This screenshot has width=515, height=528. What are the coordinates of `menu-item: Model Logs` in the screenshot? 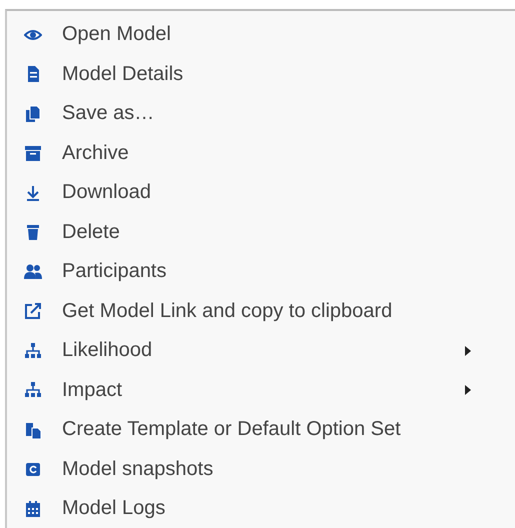 It's located at (261, 508).